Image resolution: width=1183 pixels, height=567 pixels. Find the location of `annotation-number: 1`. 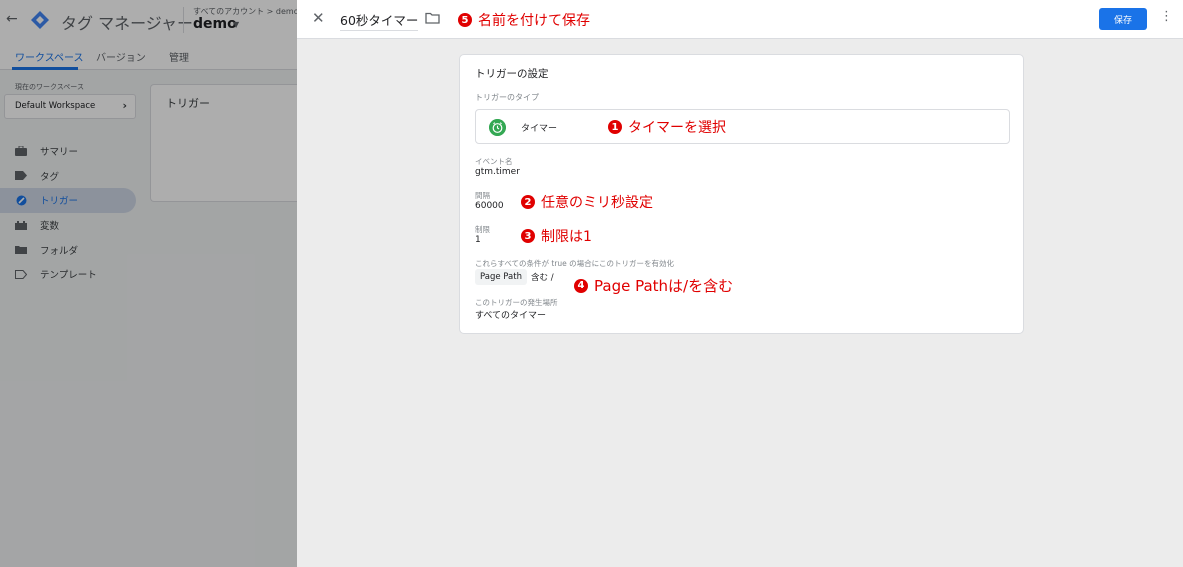

annotation-number: 1 is located at coordinates (615, 127).